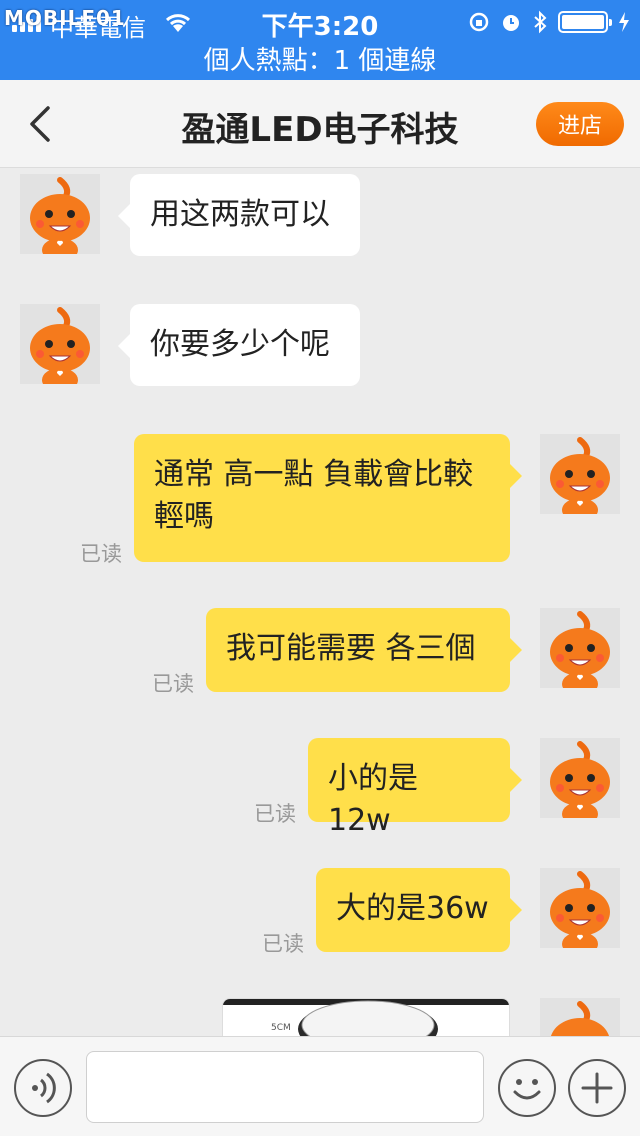 This screenshot has height=1136, width=640. I want to click on plus-icon, so click(597, 1088).